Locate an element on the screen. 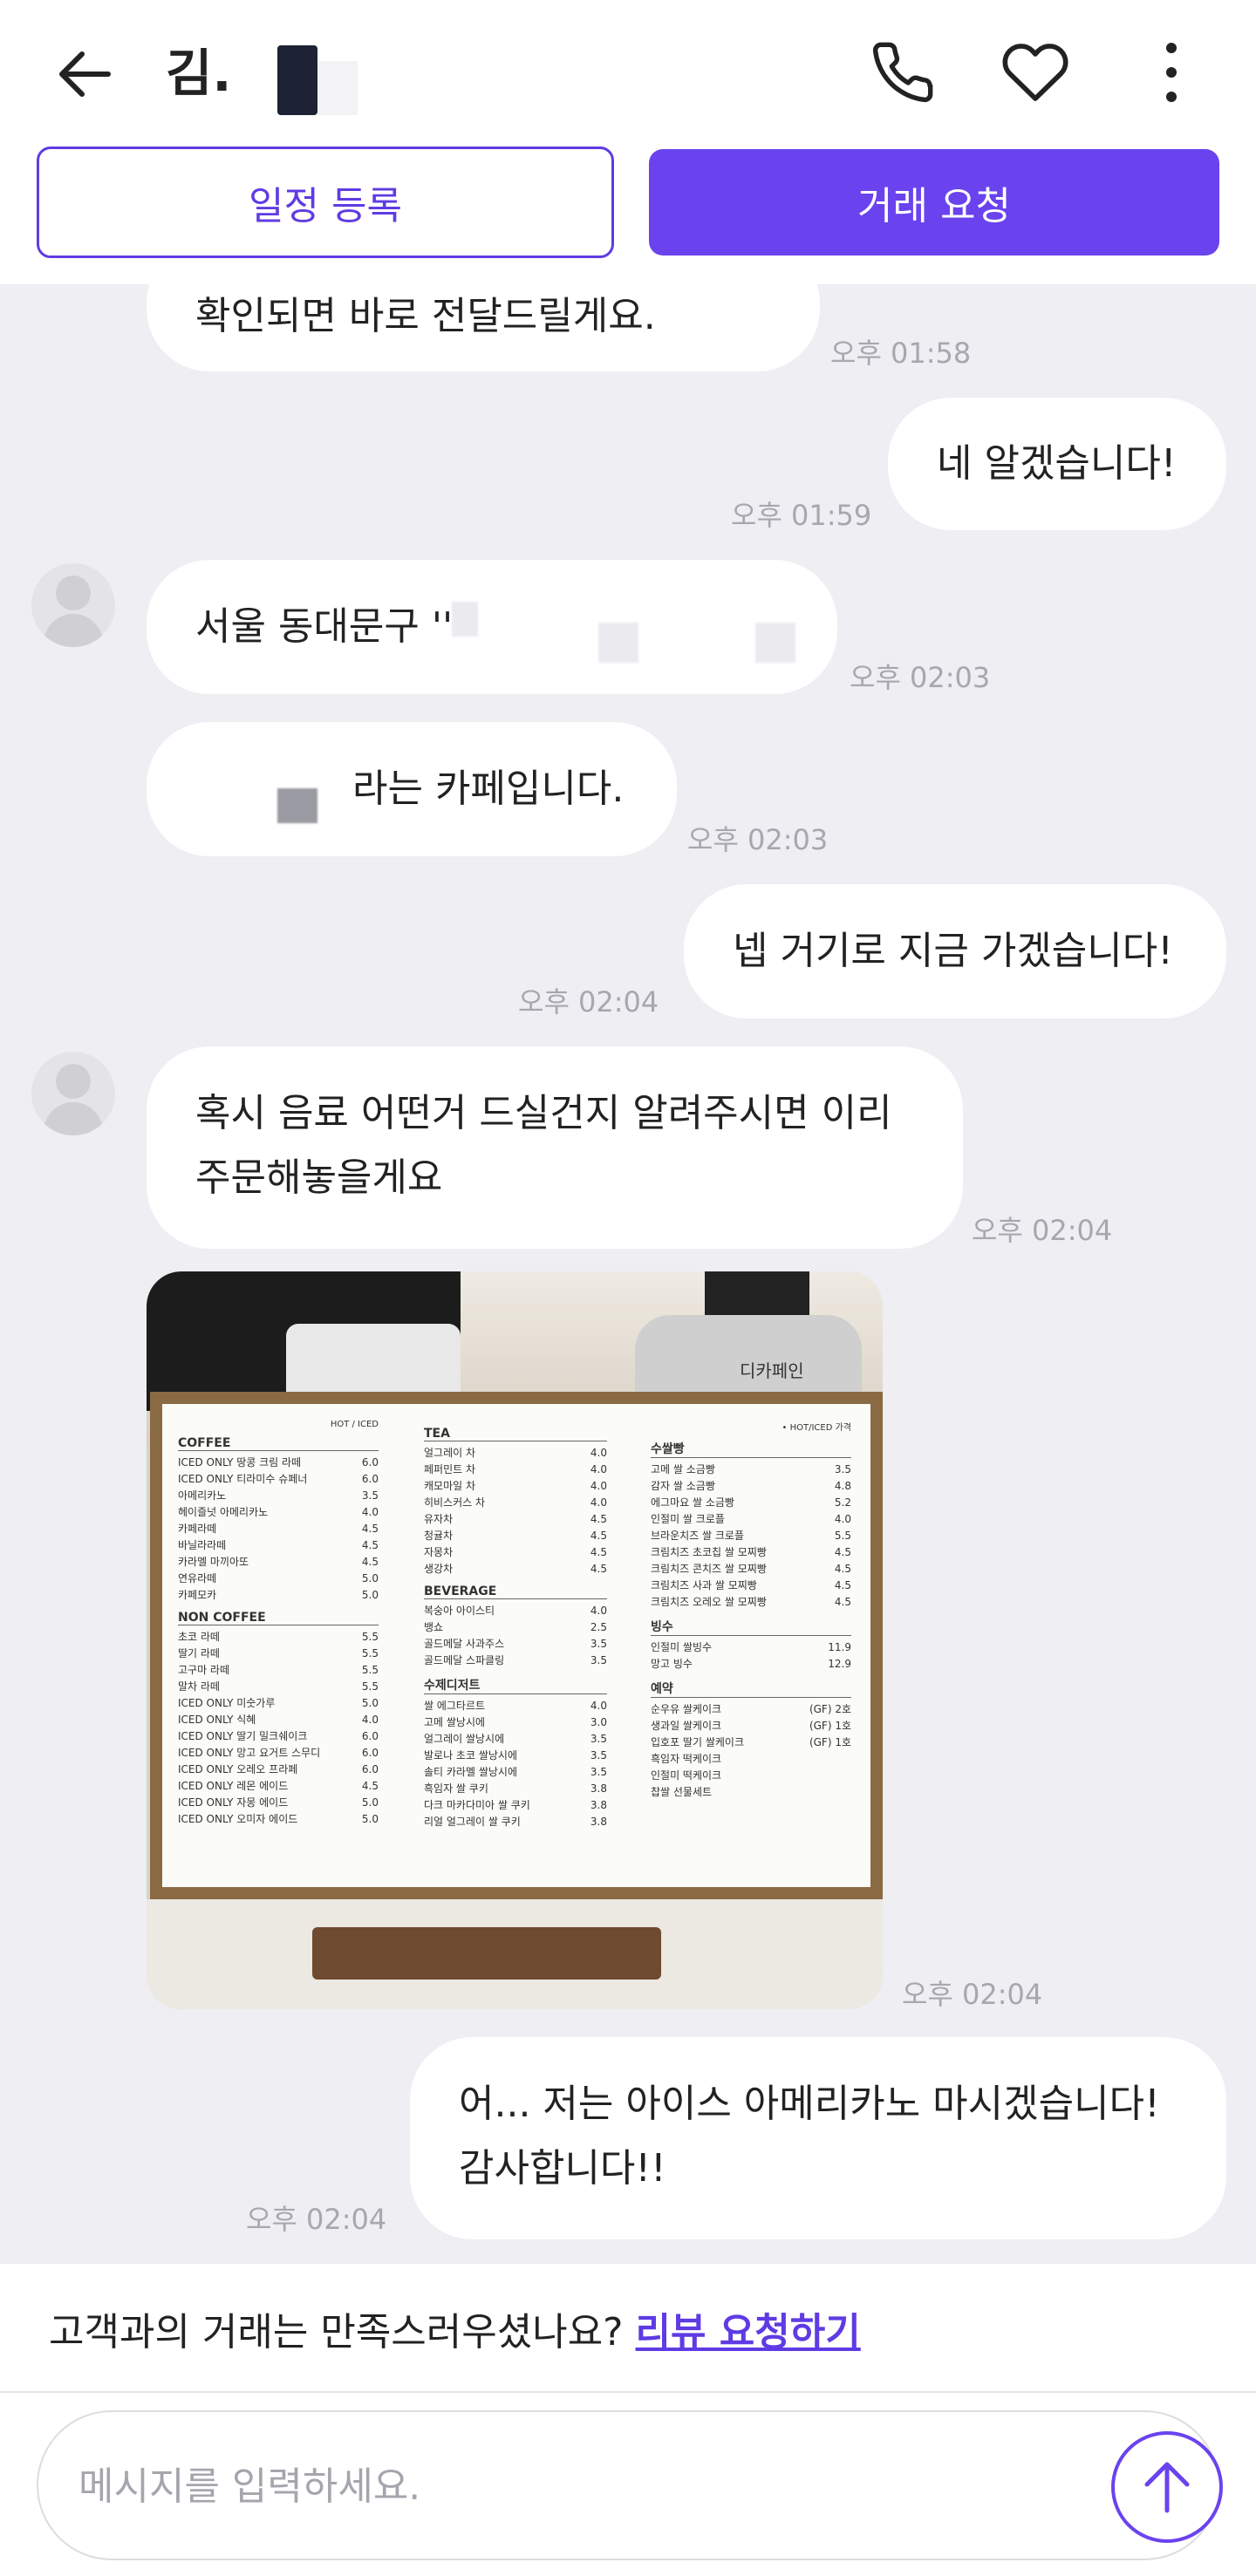 Image resolution: width=1256 pixels, height=2576 pixels. call-button is located at coordinates (903, 73).